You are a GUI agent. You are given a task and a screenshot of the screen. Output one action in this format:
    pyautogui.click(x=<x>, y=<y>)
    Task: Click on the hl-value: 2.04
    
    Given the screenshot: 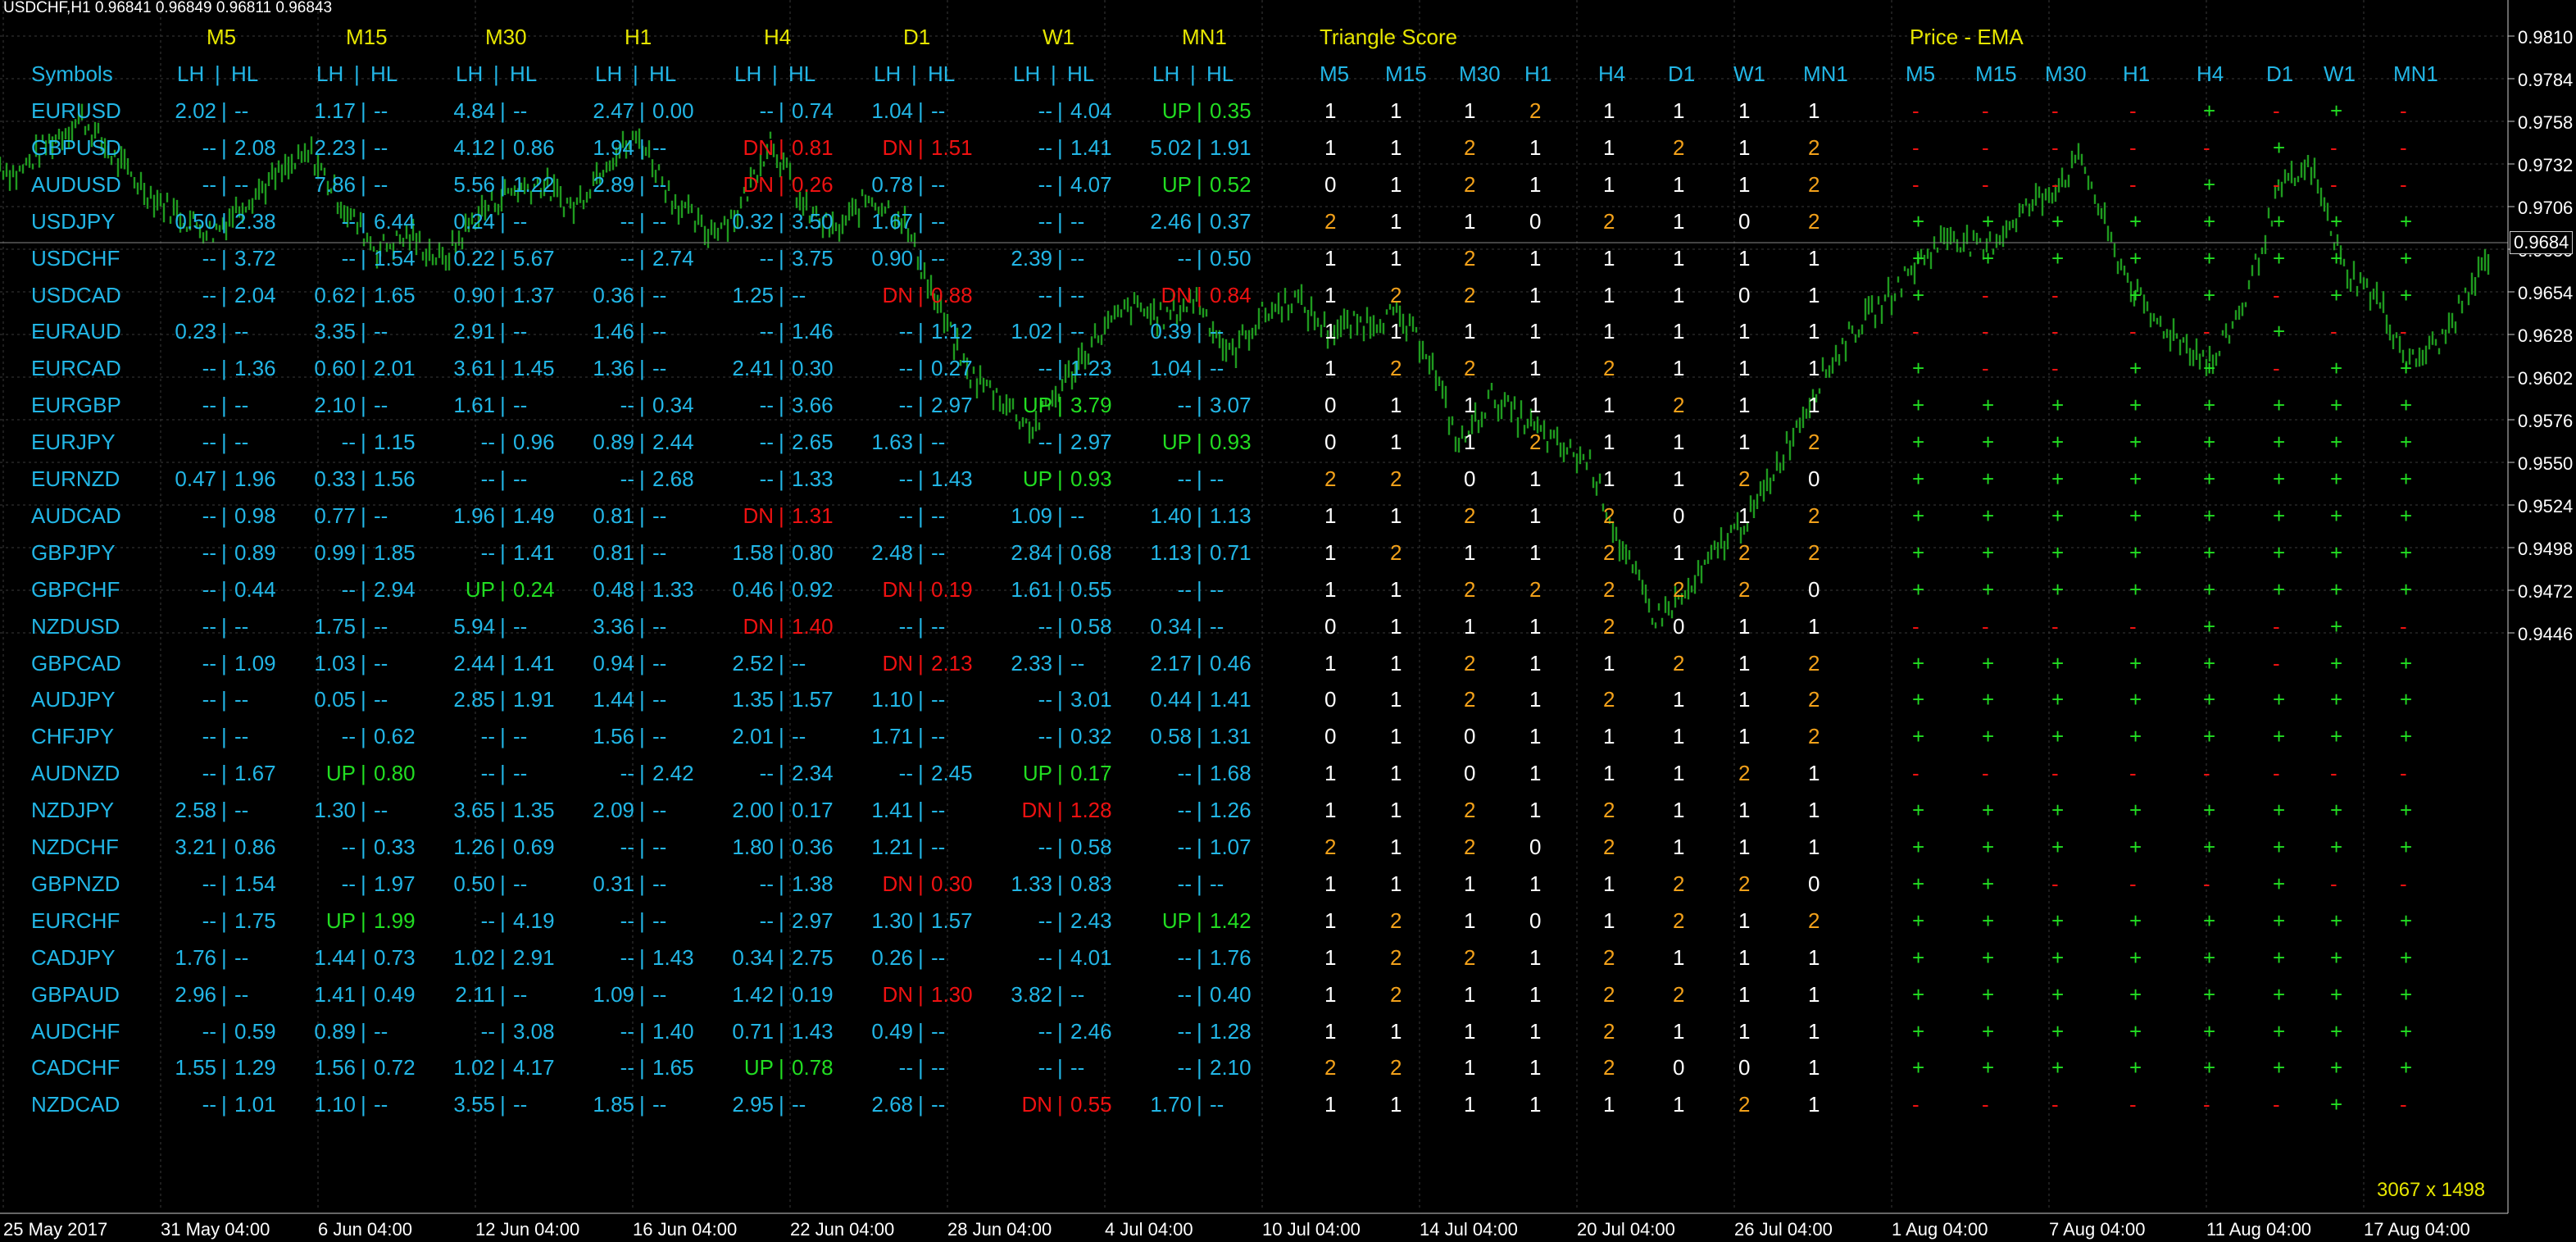 What is the action you would take?
    pyautogui.click(x=255, y=294)
    